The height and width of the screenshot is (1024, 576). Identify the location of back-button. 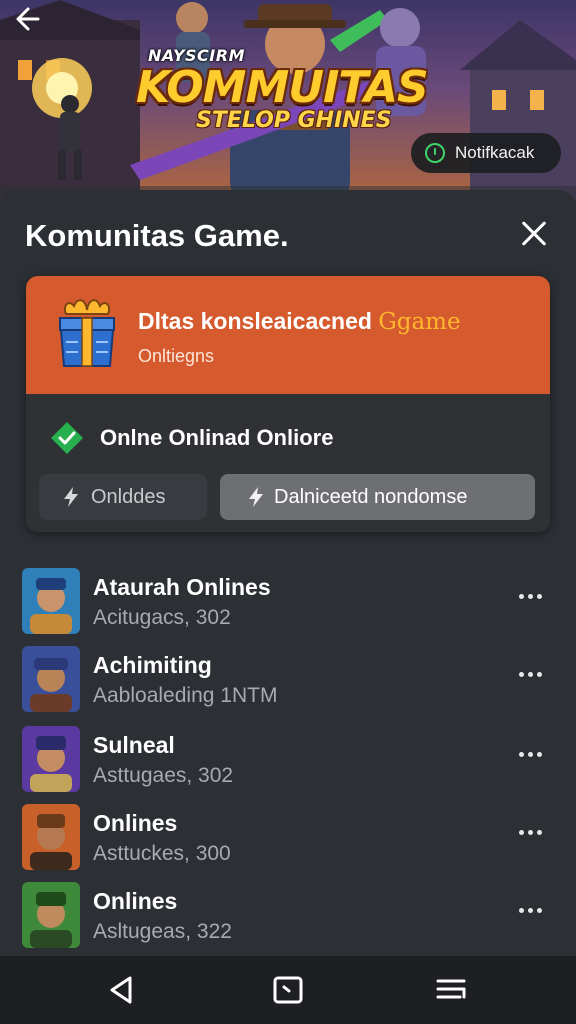
(34, 24).